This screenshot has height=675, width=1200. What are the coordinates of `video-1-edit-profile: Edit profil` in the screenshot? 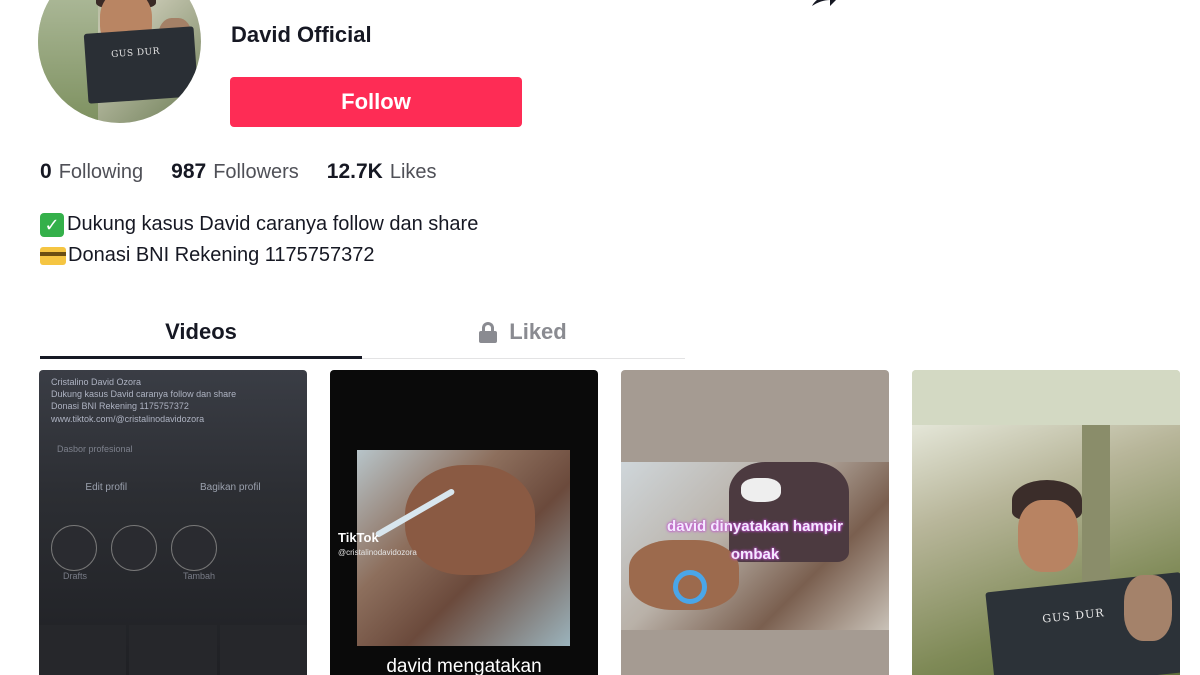 It's located at (106, 487).